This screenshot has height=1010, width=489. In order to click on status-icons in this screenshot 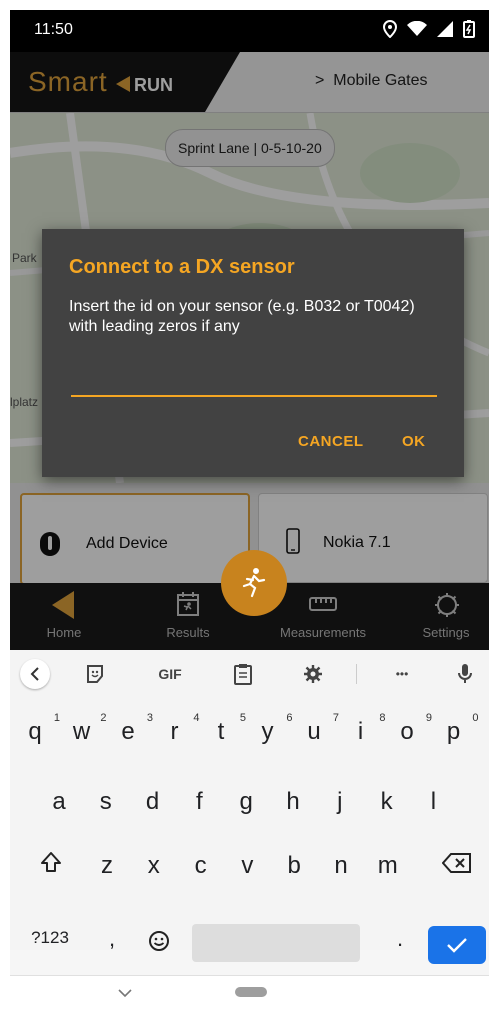, I will do `click(429, 29)`.